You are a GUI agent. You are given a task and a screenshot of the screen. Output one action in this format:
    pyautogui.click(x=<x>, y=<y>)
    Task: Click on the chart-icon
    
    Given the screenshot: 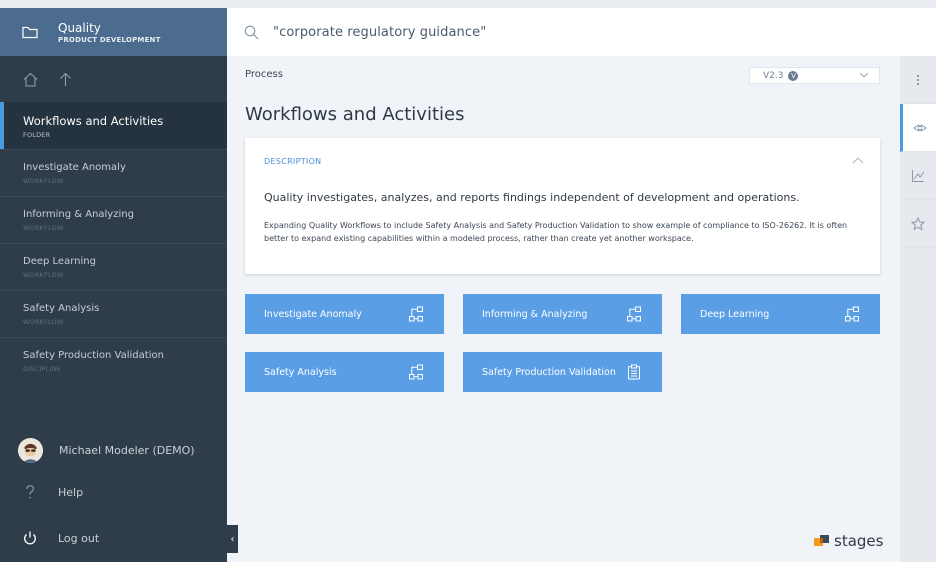 What is the action you would take?
    pyautogui.click(x=918, y=175)
    